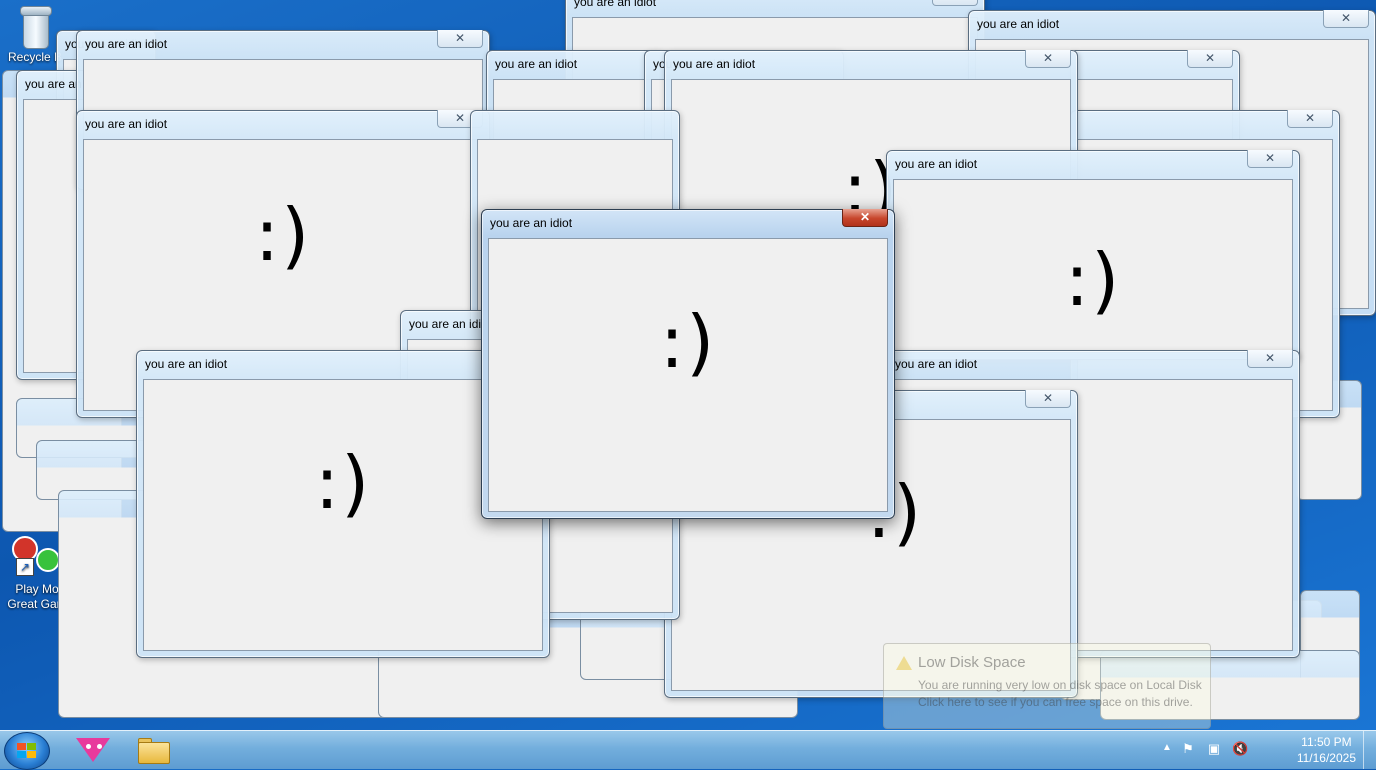 The image size is (1376, 770). I want to click on system-tray: ▲ ⚑ ▣ 🔇 11:50 PM 11/16/2025, so click(1266, 750).